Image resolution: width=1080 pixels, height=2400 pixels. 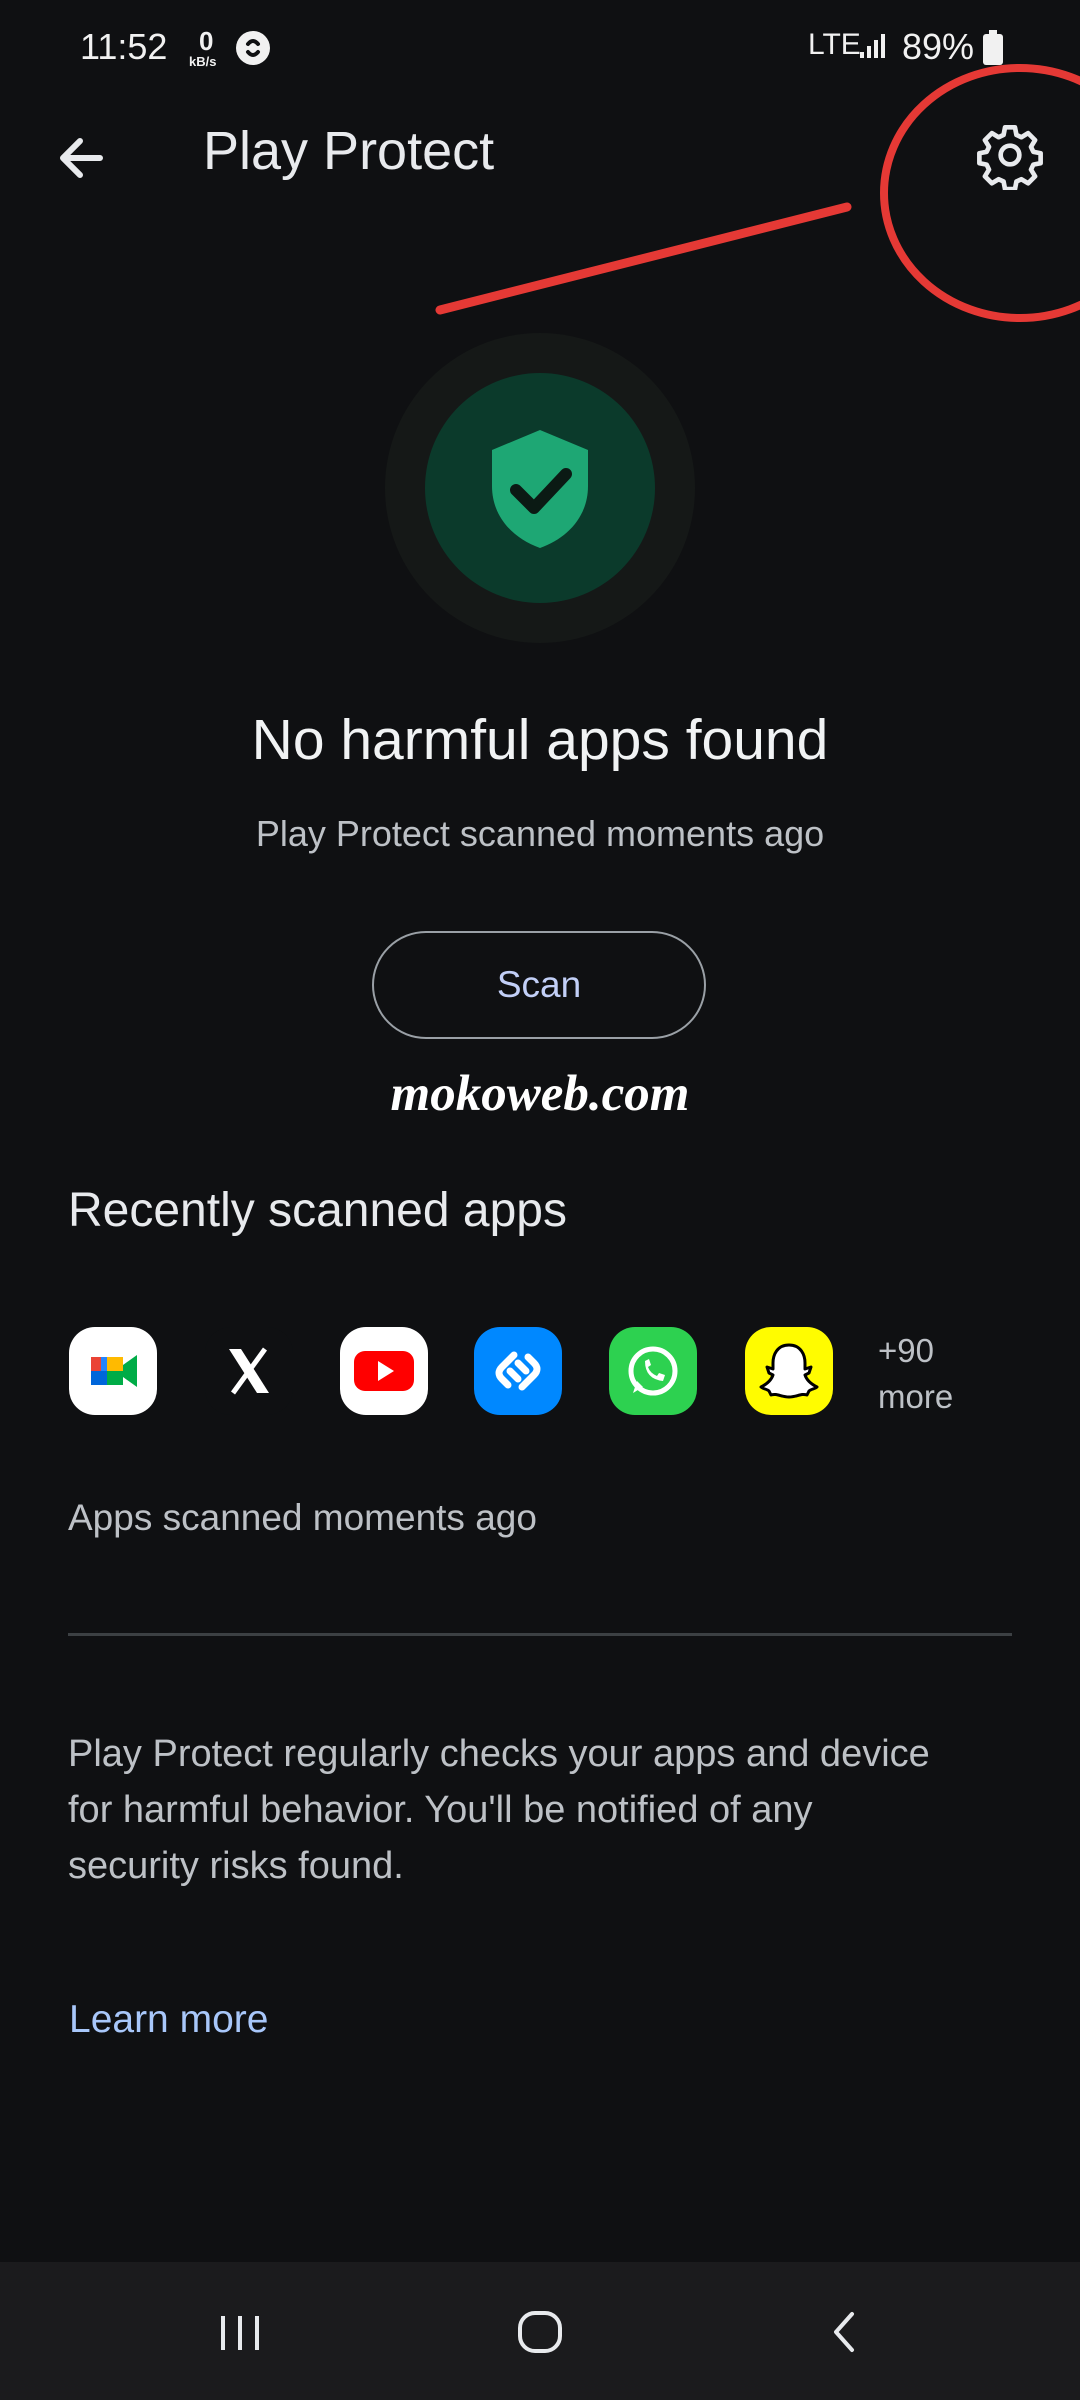 What do you see at coordinates (253, 50) in the screenshot?
I see `shazam-status-icon` at bounding box center [253, 50].